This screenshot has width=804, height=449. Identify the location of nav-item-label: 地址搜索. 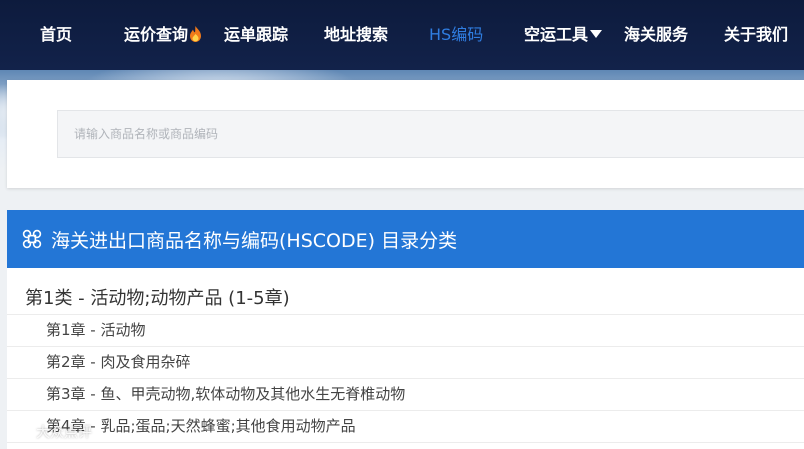
(356, 34).